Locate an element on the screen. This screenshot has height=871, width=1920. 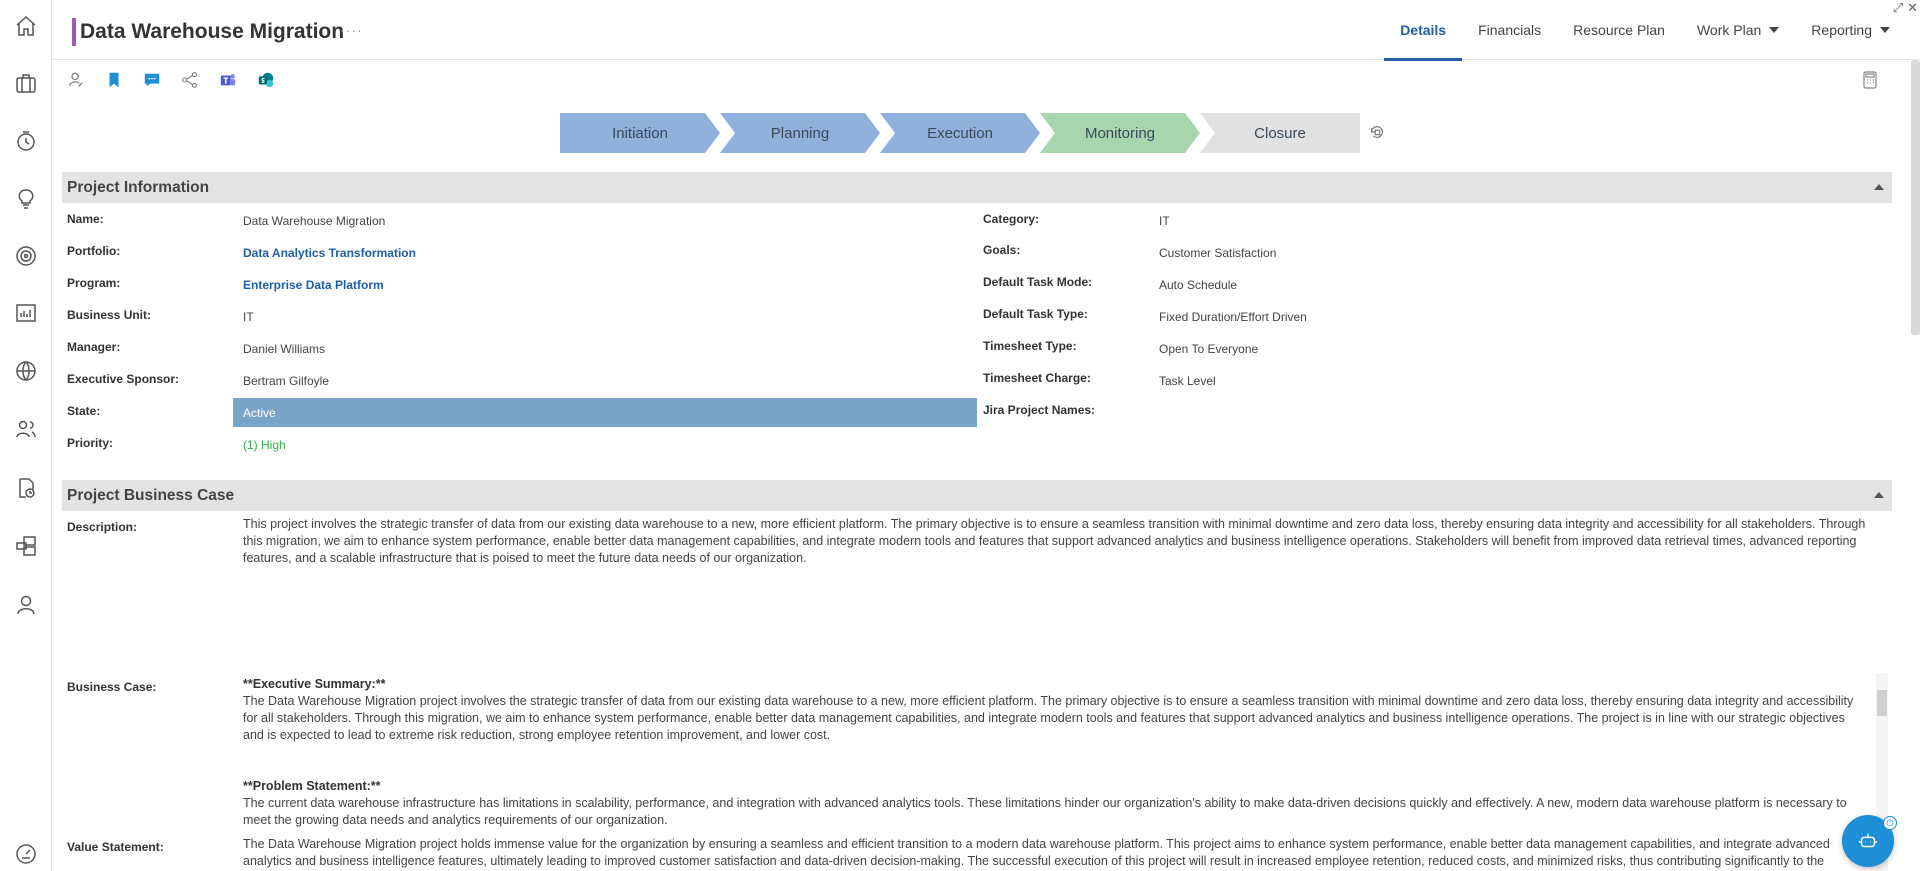
stage-label: Closure is located at coordinates (1280, 133).